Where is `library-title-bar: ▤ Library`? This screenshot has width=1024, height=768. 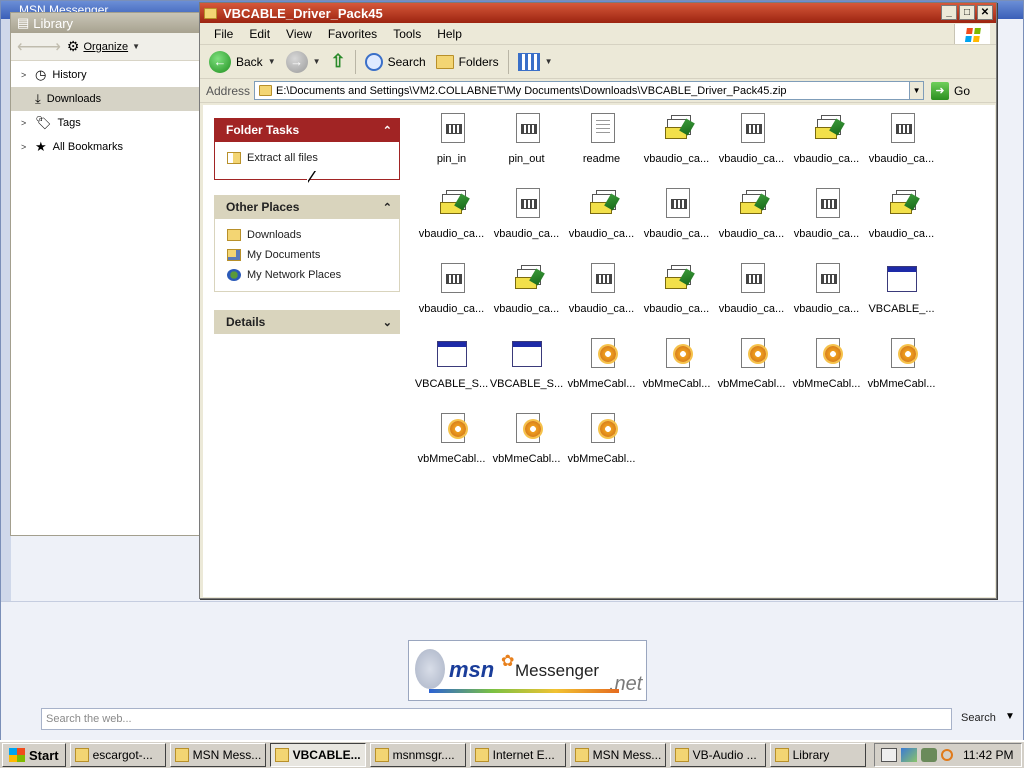 library-title-bar: ▤ Library is located at coordinates (105, 23).